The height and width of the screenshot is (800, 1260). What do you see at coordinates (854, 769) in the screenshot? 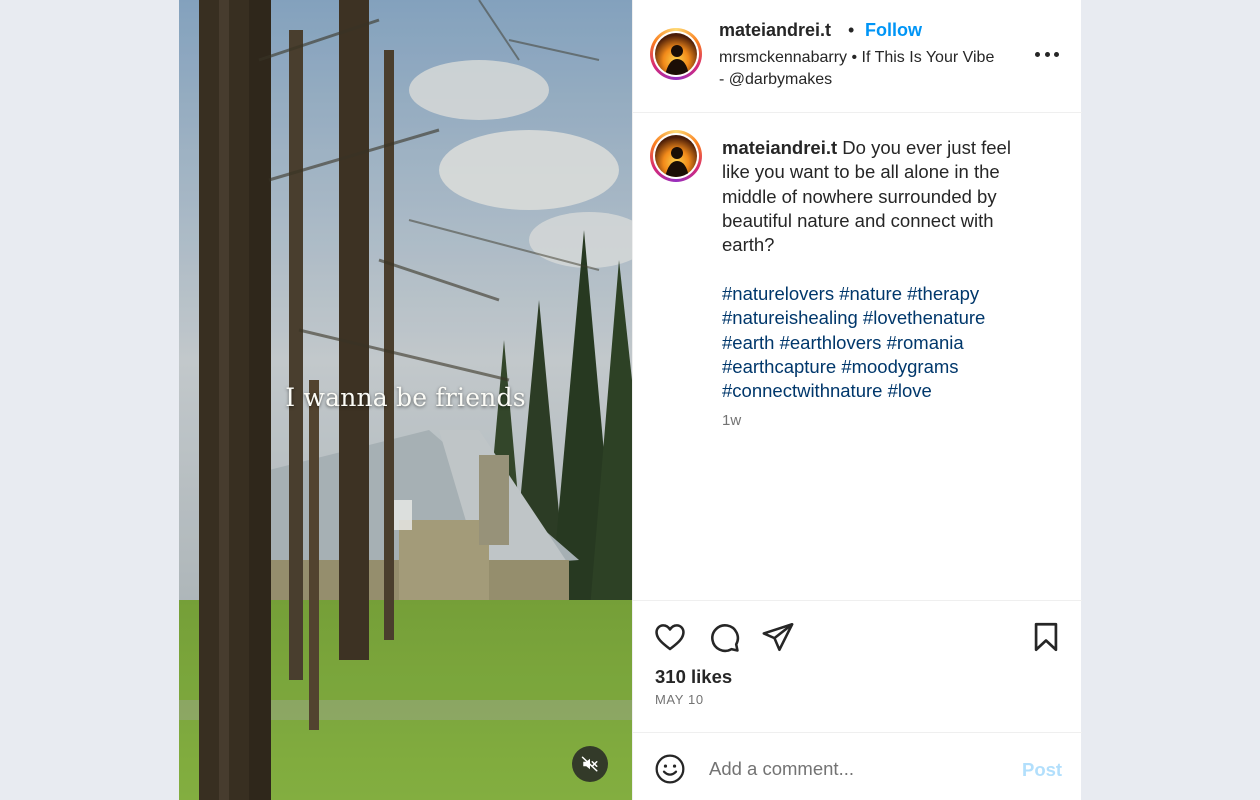
I see `comment-input` at bounding box center [854, 769].